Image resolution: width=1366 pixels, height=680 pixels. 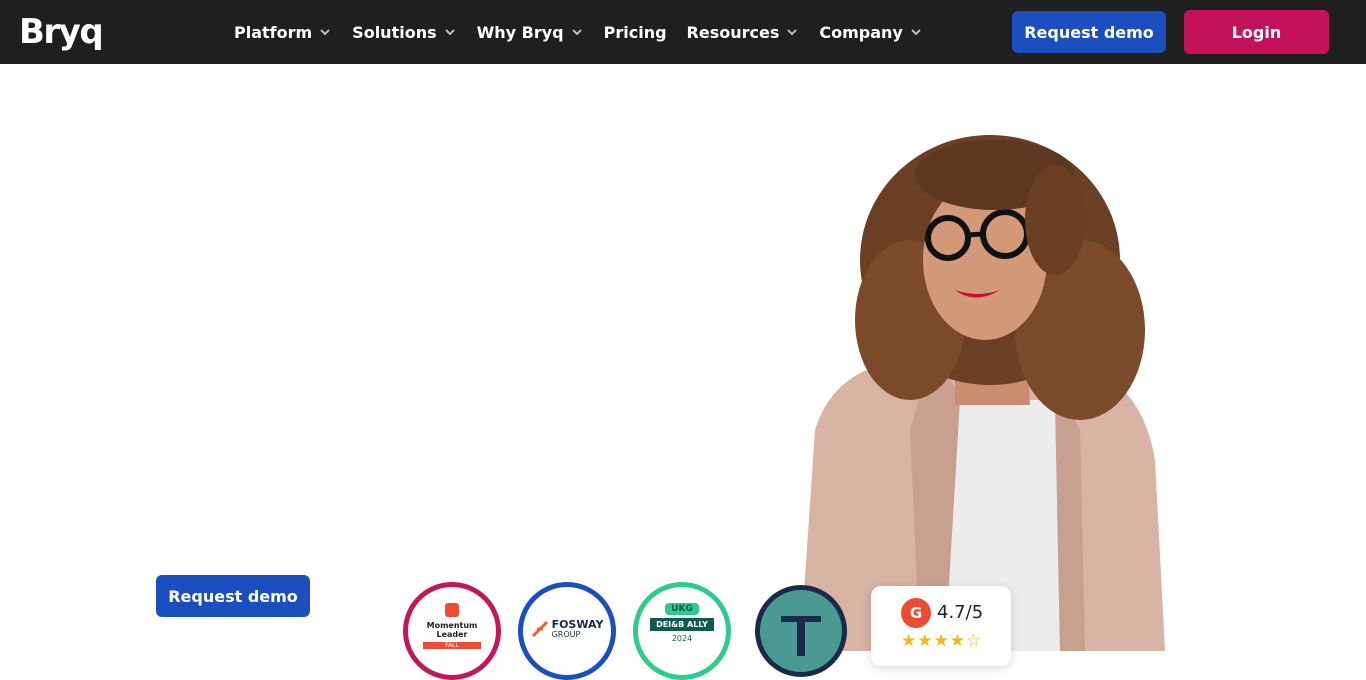 I want to click on ta-ecosystem-innovator-badge, so click(x=801, y=631).